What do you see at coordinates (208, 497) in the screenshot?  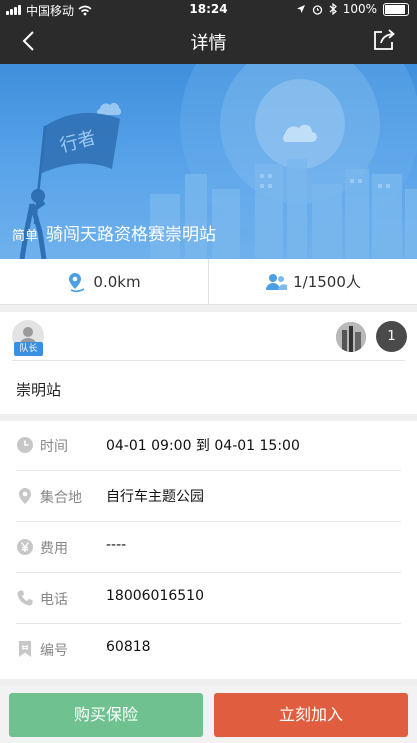 I see `detail-row-meeting-point: 集合地 自行车主题公园` at bounding box center [208, 497].